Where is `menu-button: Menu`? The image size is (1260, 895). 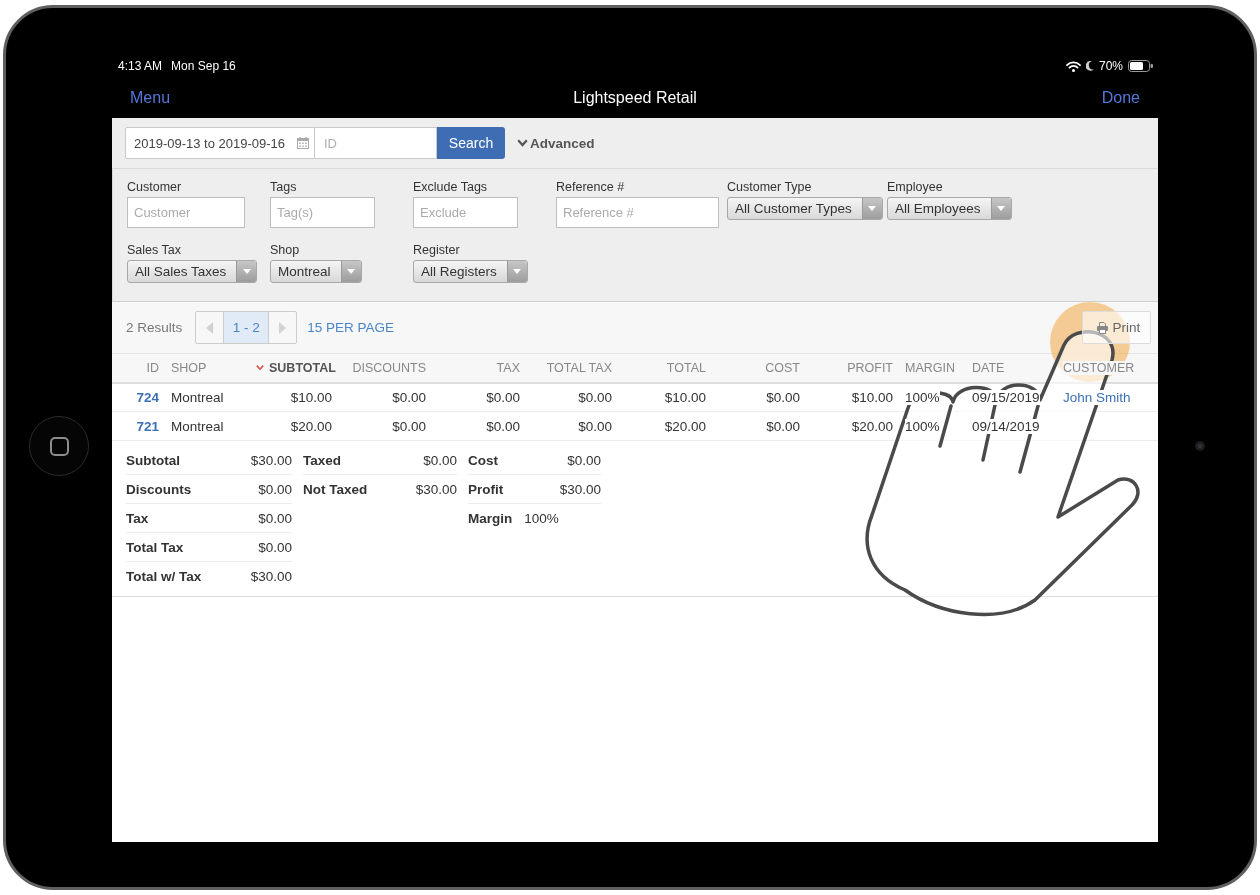 menu-button: Menu is located at coordinates (150, 97).